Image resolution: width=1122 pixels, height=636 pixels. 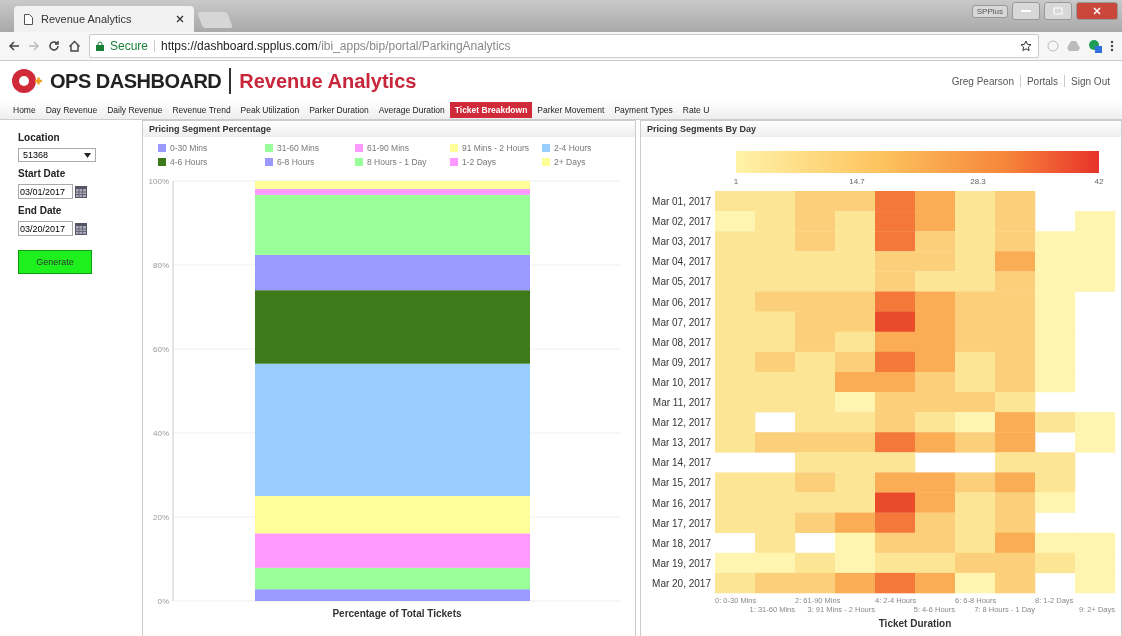 I want to click on field-label: End Date, so click(x=40, y=210).